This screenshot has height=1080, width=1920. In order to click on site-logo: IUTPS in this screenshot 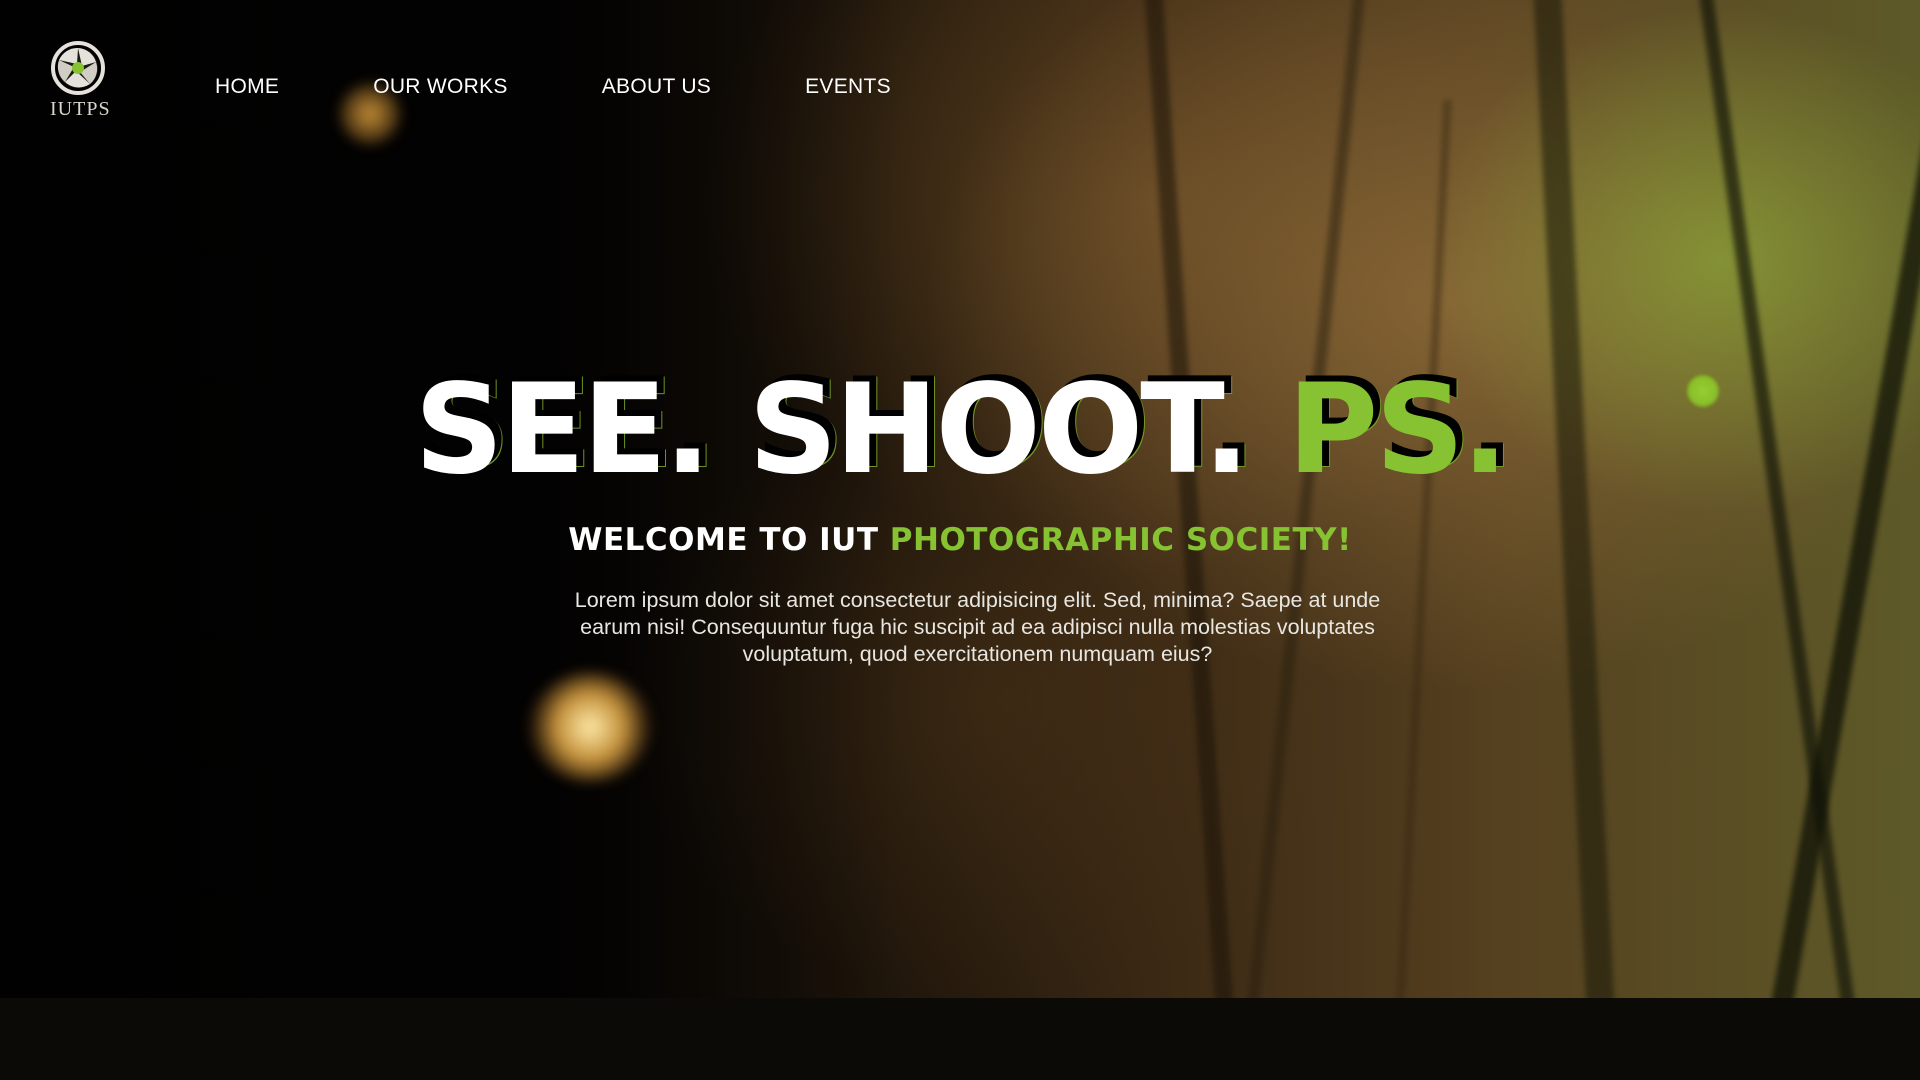, I will do `click(80, 83)`.